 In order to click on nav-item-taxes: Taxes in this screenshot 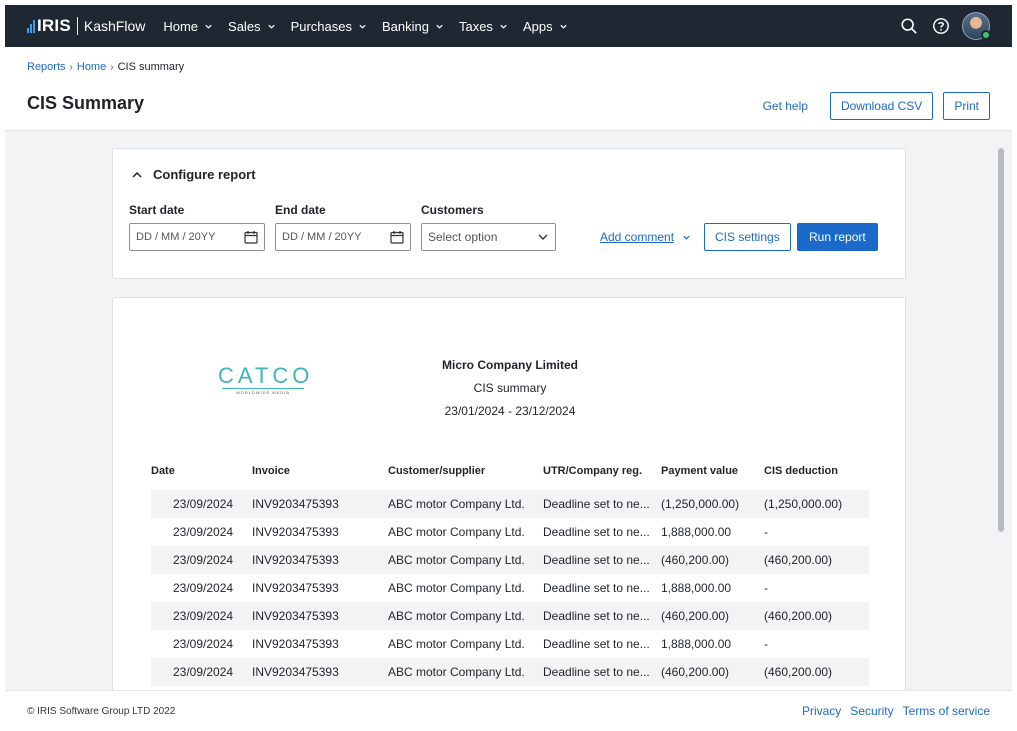, I will do `click(483, 26)`.